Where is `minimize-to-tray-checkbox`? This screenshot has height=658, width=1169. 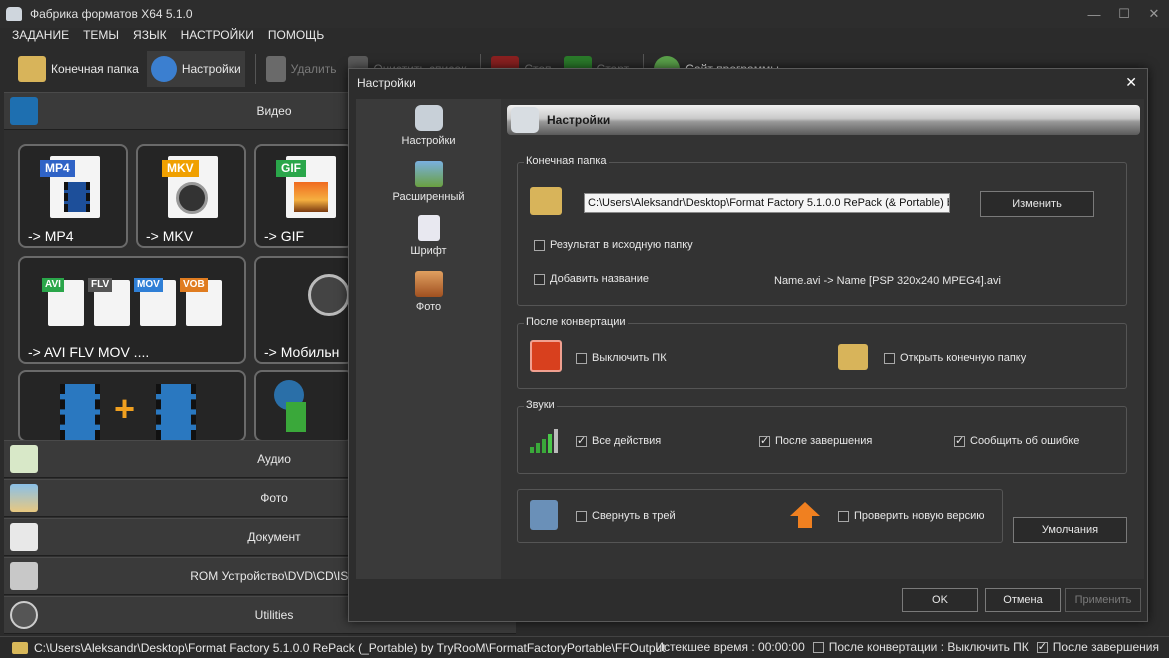 minimize-to-tray-checkbox is located at coordinates (581, 516).